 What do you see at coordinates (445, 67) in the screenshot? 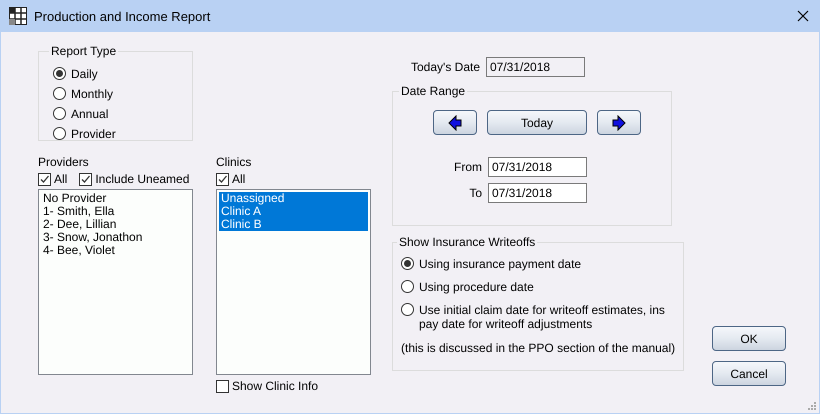
I see `field-label: Today's Date` at bounding box center [445, 67].